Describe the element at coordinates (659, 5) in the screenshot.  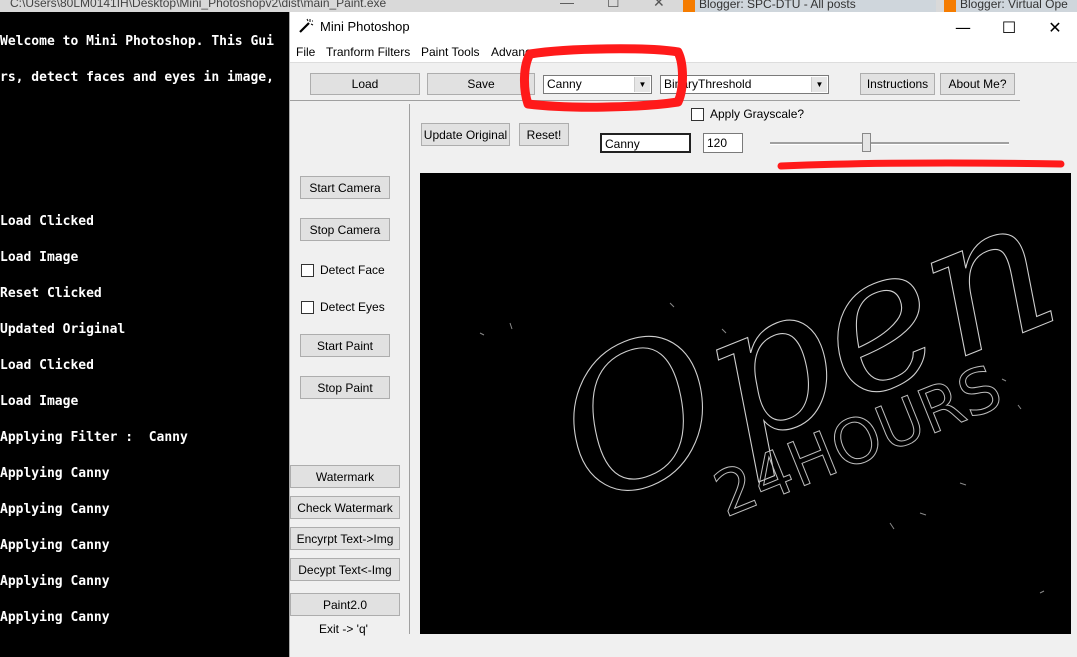
I see `console-close-icon: ✕` at that location.